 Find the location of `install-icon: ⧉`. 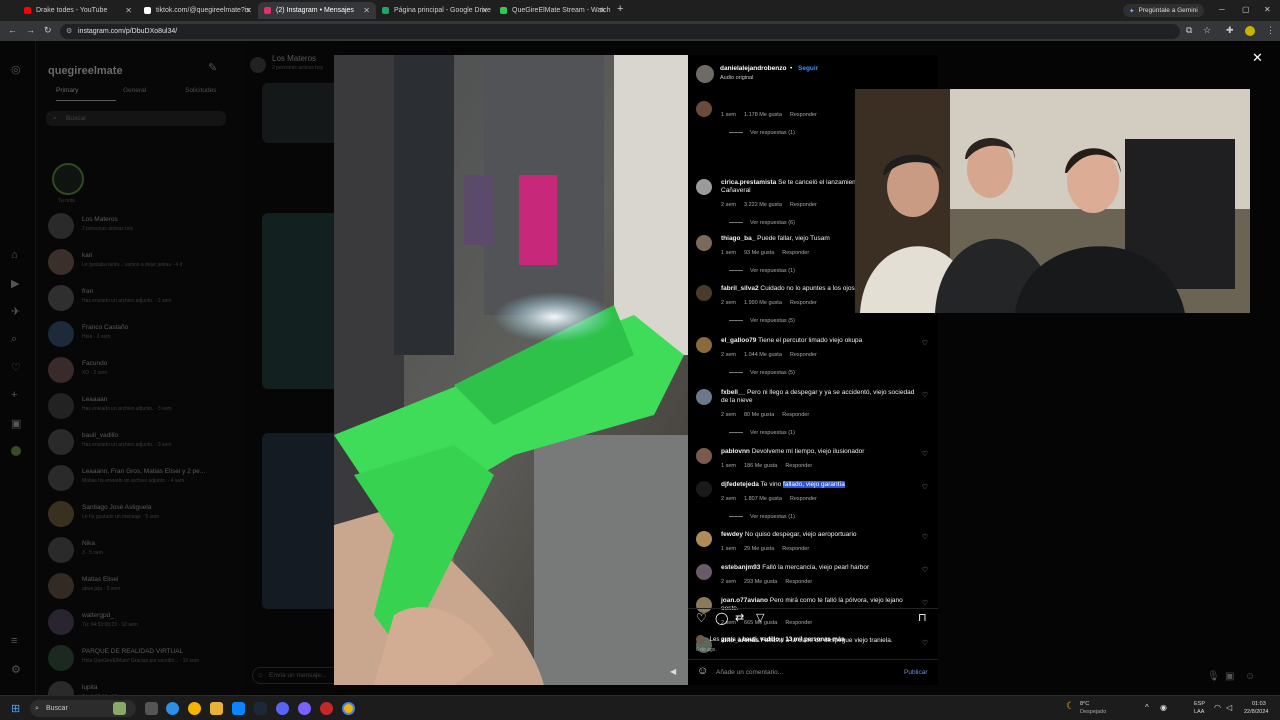

install-icon: ⧉ is located at coordinates (1189, 30).